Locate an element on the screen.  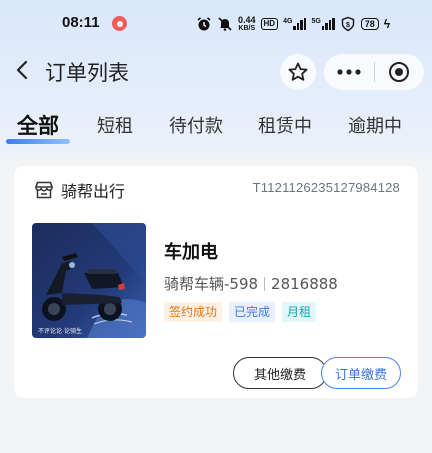
product-name: 车加电 is located at coordinates (191, 252).